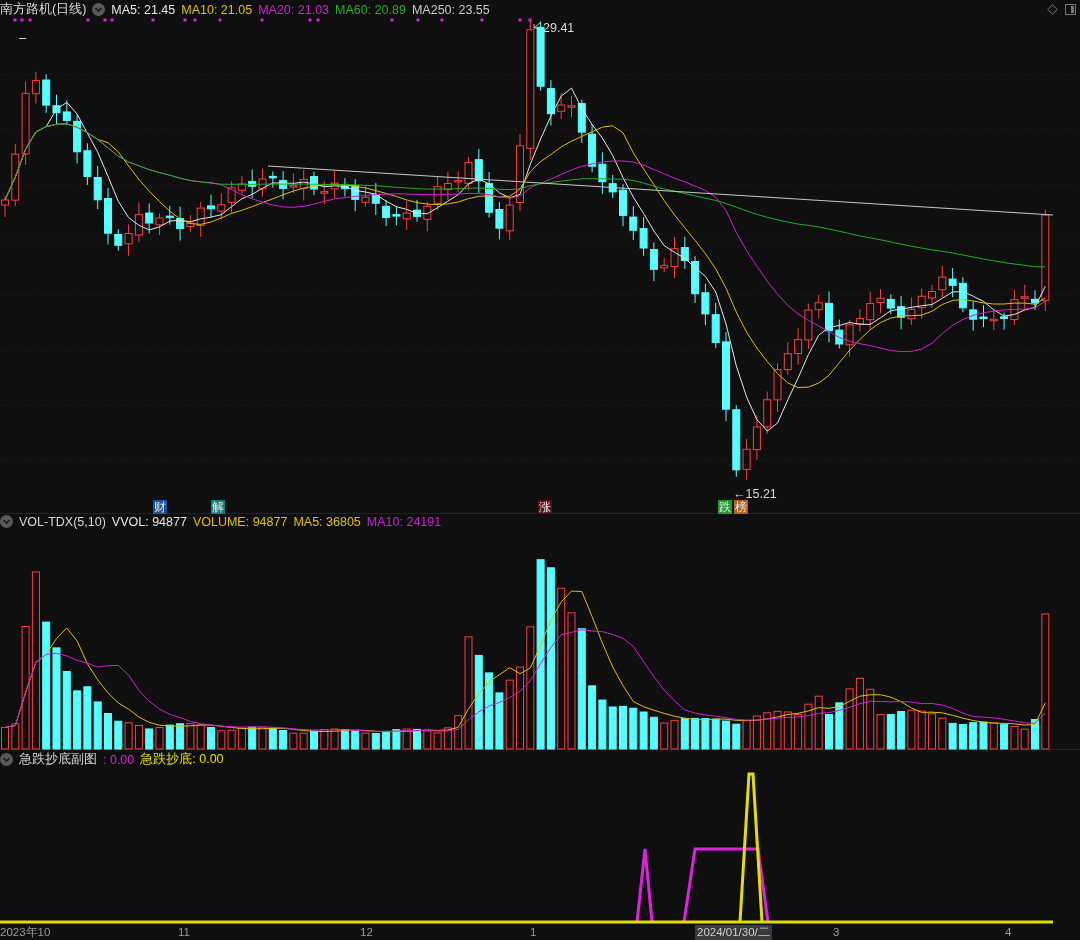 The width and height of the screenshot is (1080, 940). Describe the element at coordinates (545, 507) in the screenshot. I see `event-marker: 涨` at that location.